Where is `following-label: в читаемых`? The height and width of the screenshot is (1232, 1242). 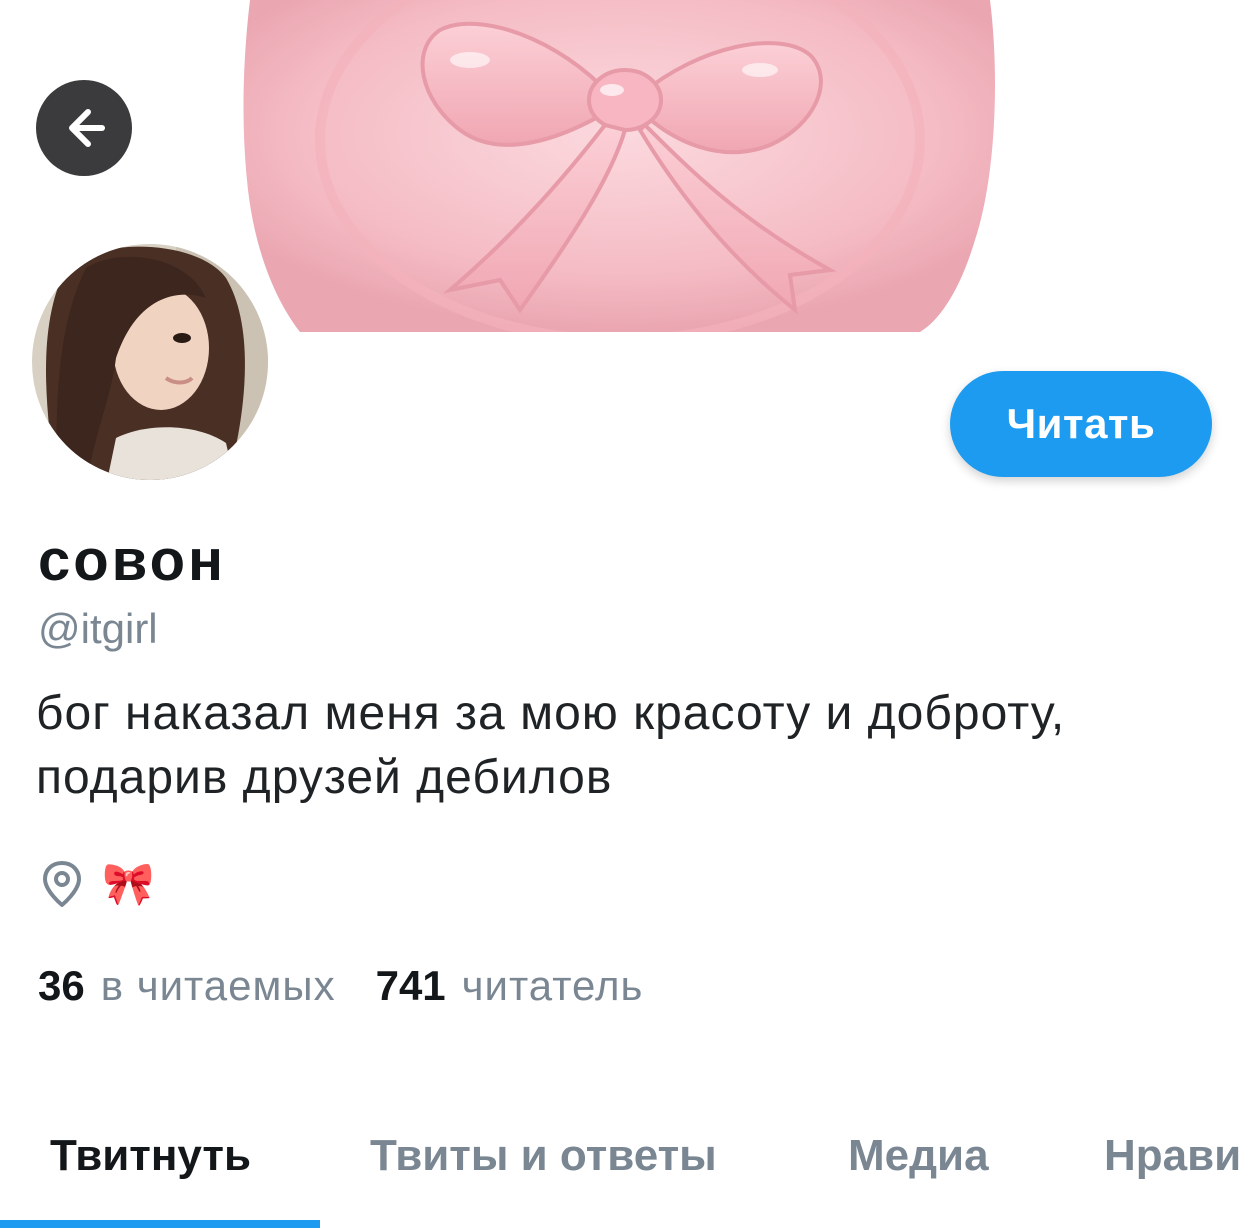 following-label: в читаемых is located at coordinates (218, 985).